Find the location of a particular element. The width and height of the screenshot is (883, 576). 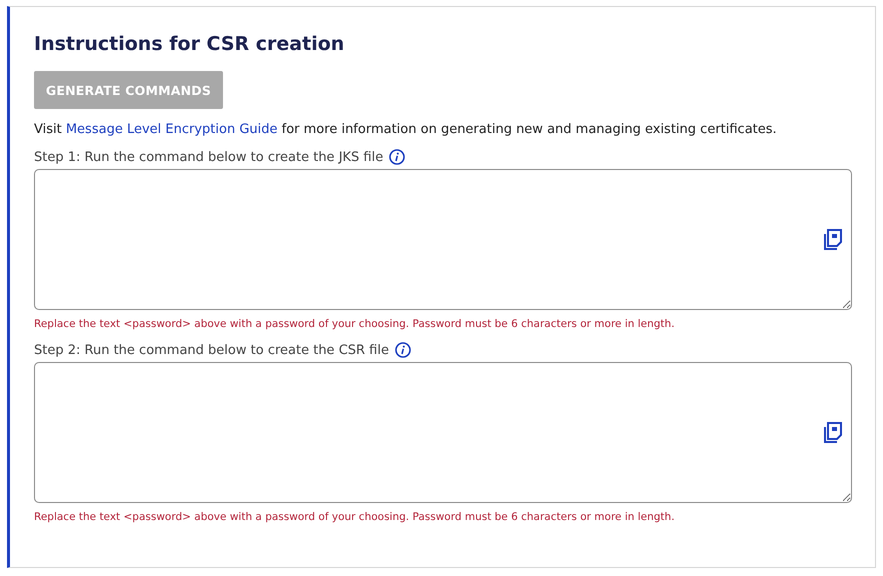

step-label: Step 2: Run the command below to create the CSR file is located at coordinates (211, 350).